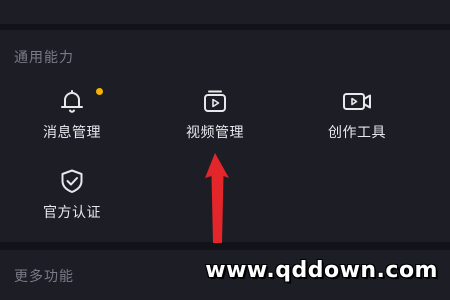  Describe the element at coordinates (72, 133) in the screenshot. I see `messages-management-label: 消息管理` at that location.